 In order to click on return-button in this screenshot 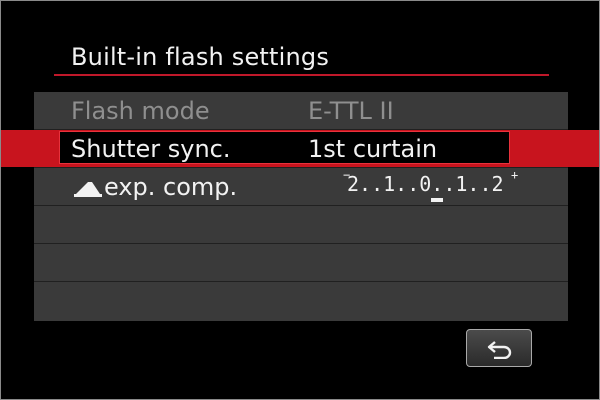, I will do `click(499, 348)`.